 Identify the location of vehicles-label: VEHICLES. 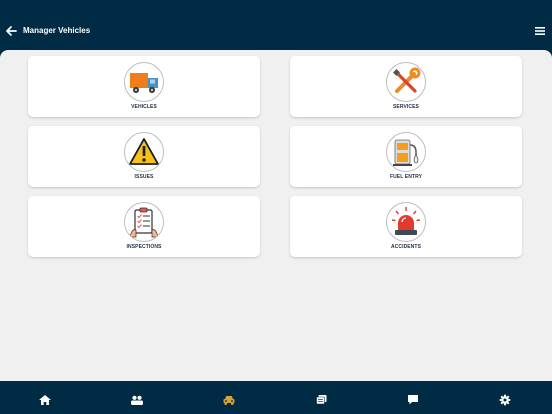
(144, 107).